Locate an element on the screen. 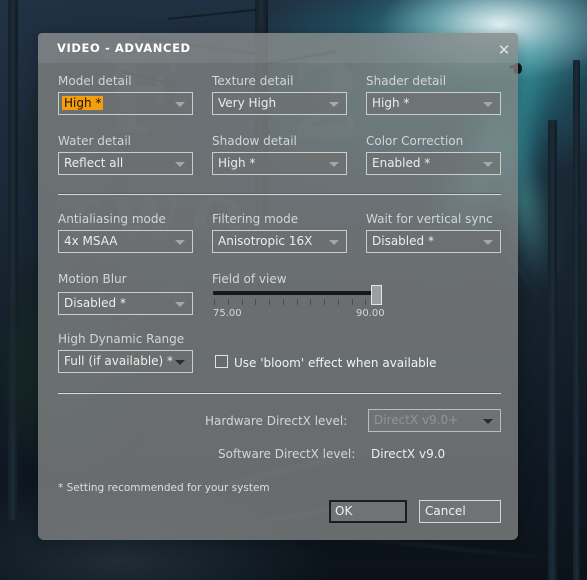 This screenshot has width=587, height=580. hardware-directx-value: DirectX v9.0+ is located at coordinates (416, 420).